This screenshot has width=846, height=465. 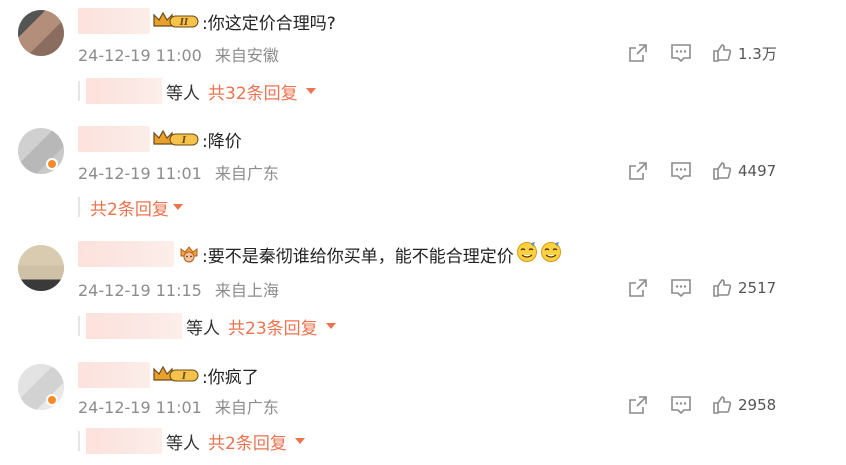 What do you see at coordinates (230, 377) in the screenshot?
I see `comment-text: :你疯了` at bounding box center [230, 377].